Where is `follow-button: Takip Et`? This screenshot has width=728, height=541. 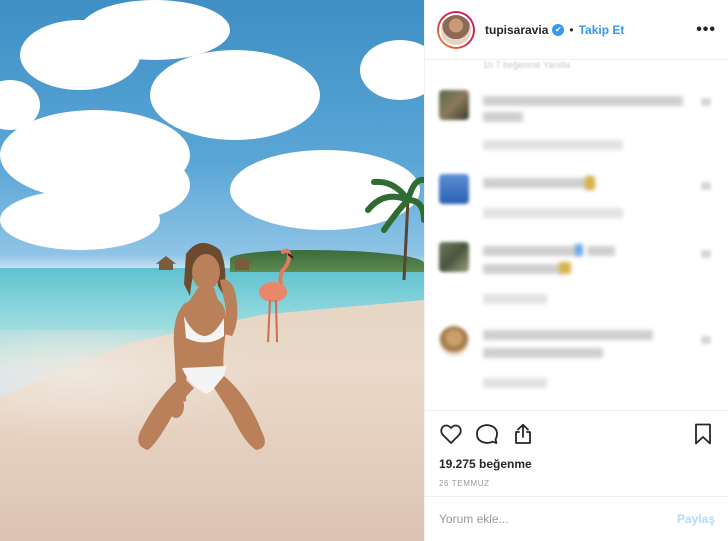
follow-button: Takip Et is located at coordinates (602, 30).